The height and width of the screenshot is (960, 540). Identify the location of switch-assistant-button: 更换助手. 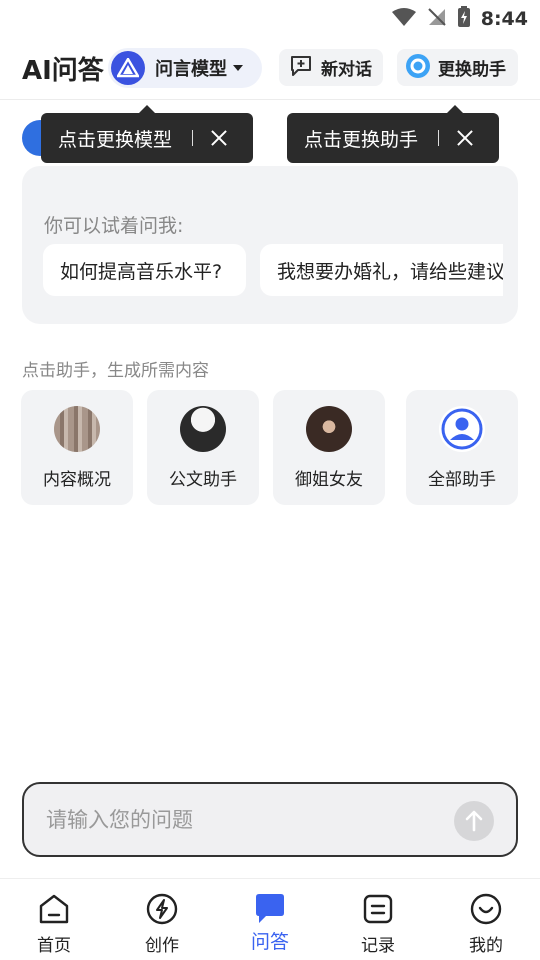
(457, 67).